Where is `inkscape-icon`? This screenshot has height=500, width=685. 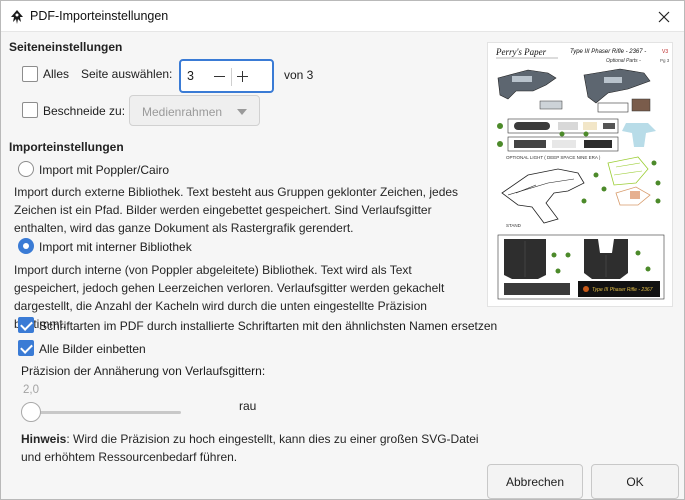 inkscape-icon is located at coordinates (17, 17).